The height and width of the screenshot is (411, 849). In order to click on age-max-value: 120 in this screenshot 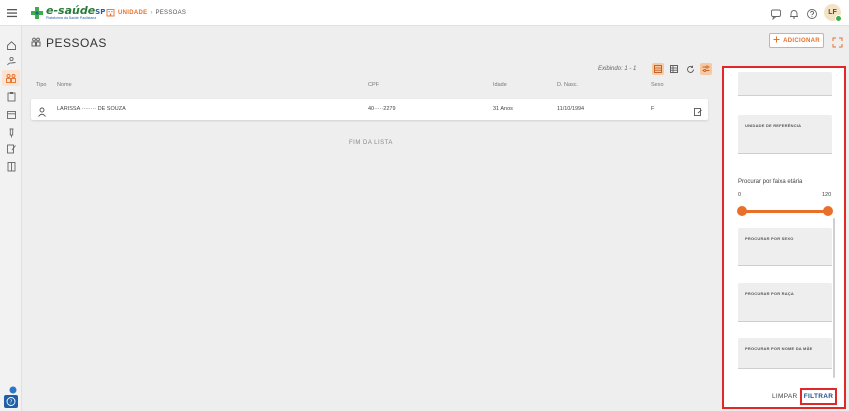, I will do `click(827, 195)`.